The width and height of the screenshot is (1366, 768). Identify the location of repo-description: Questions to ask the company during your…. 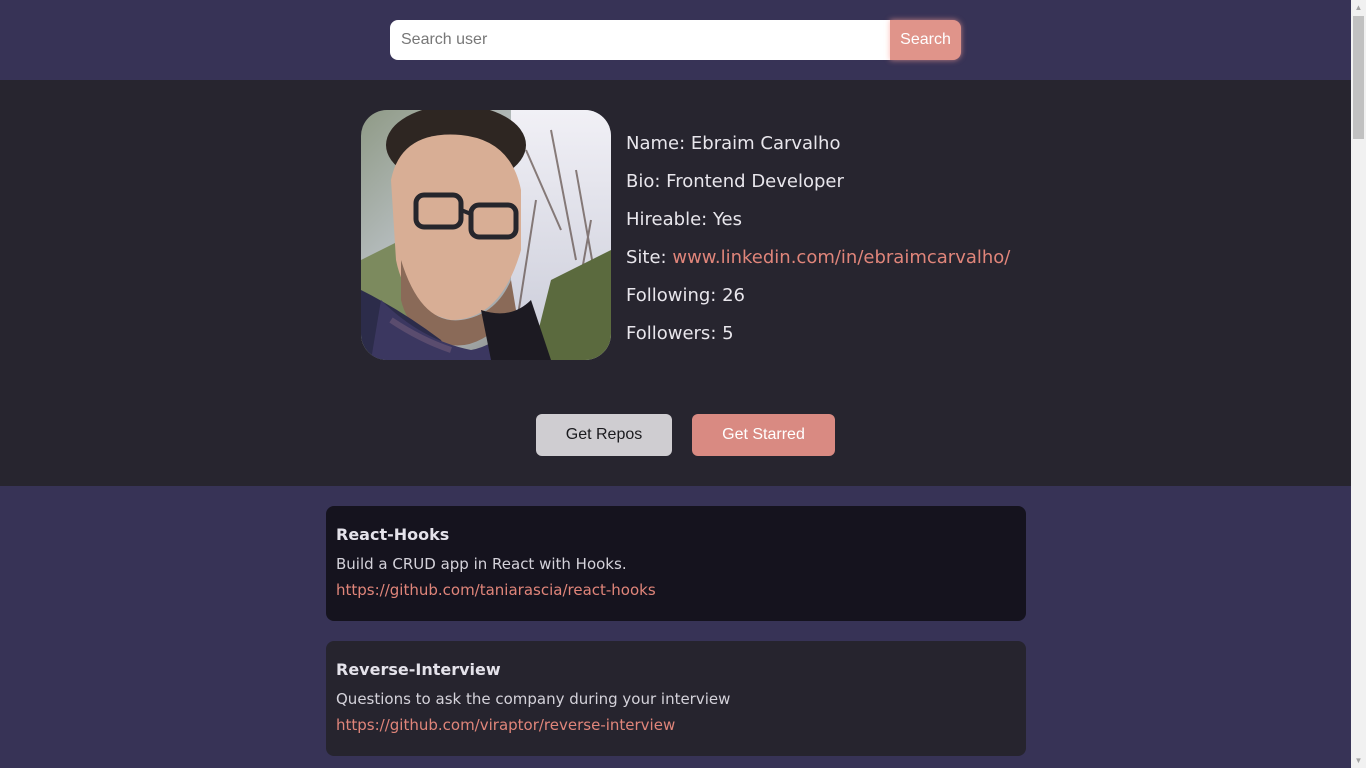
(533, 699).